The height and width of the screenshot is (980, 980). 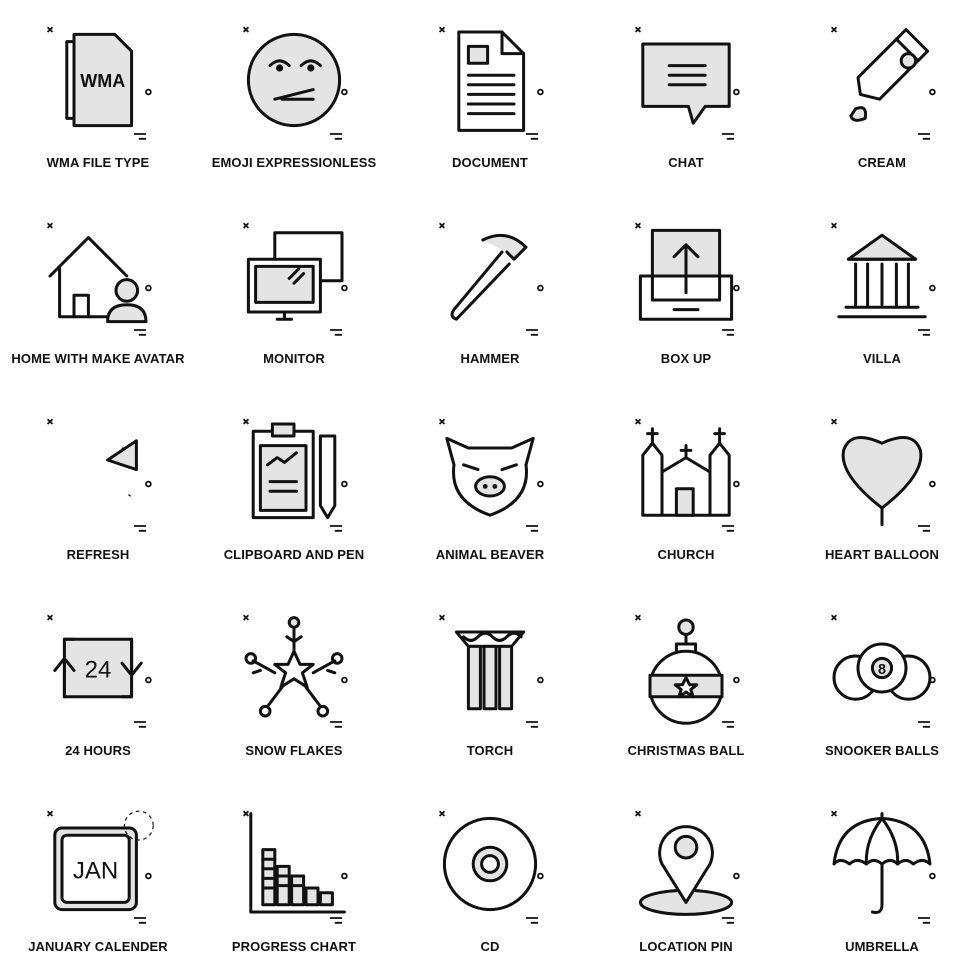 I want to click on icon-text: WMA, so click(x=102, y=81).